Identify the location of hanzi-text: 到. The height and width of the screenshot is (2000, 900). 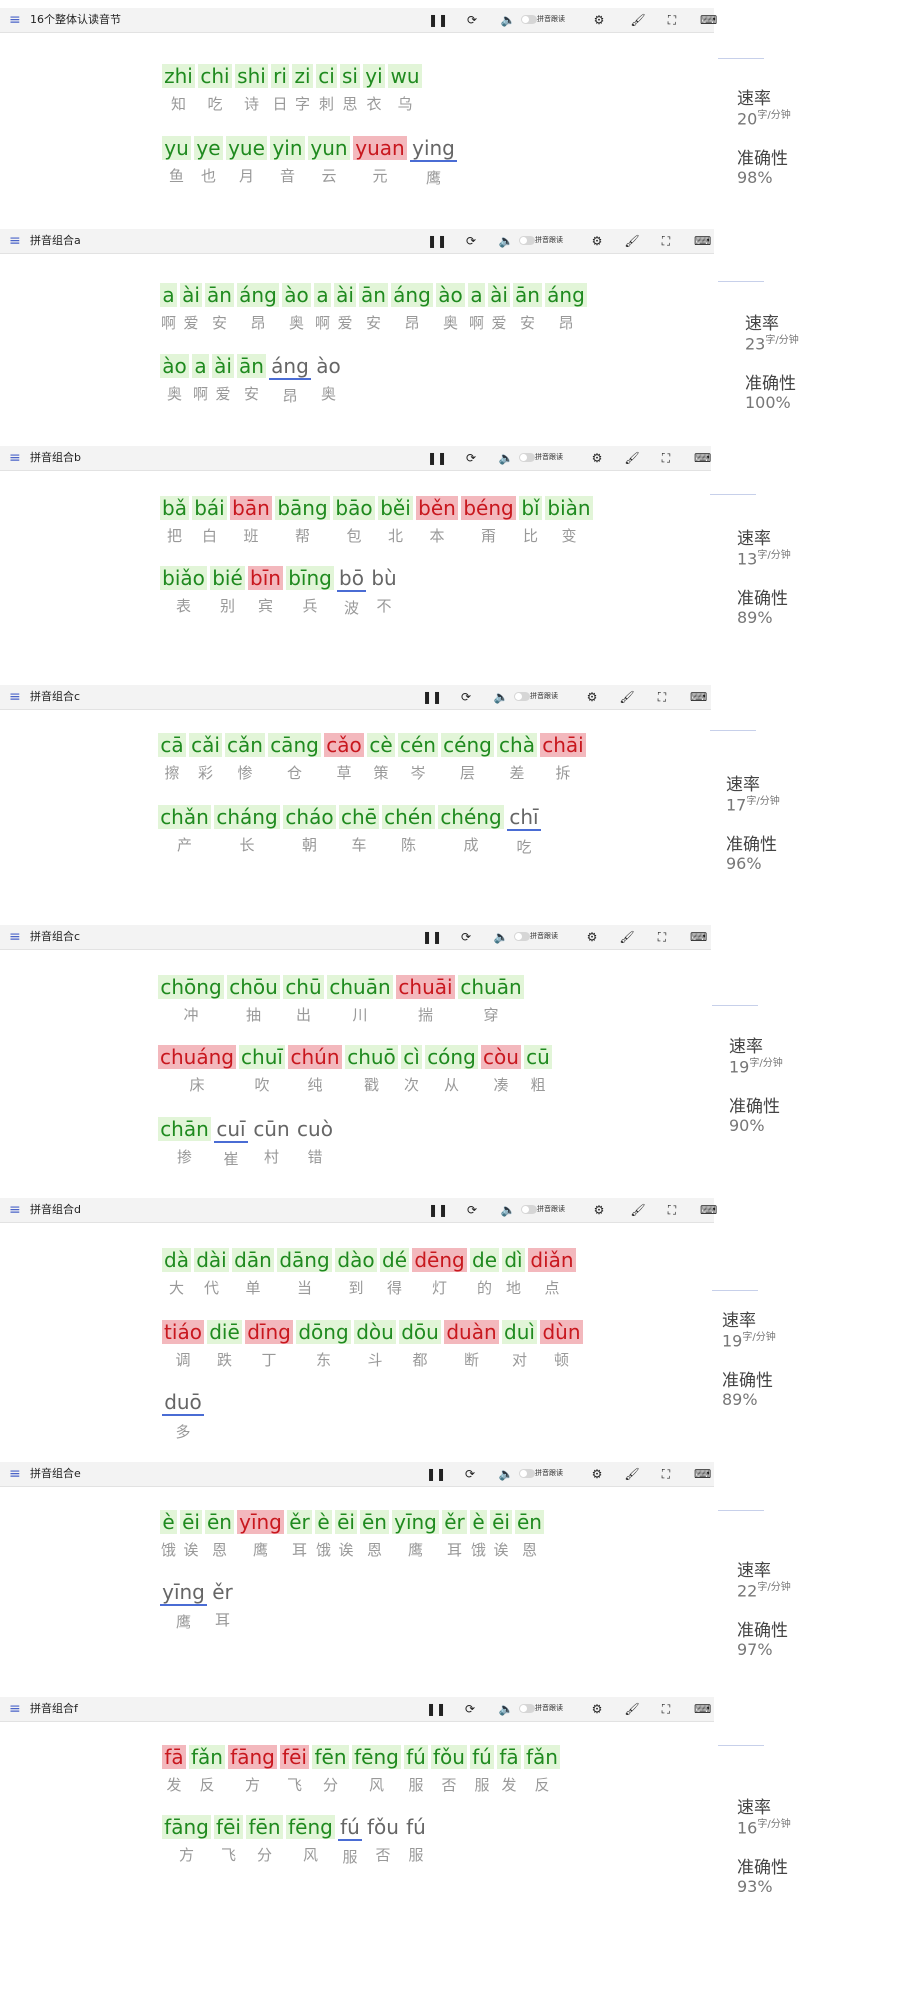
(356, 1288).